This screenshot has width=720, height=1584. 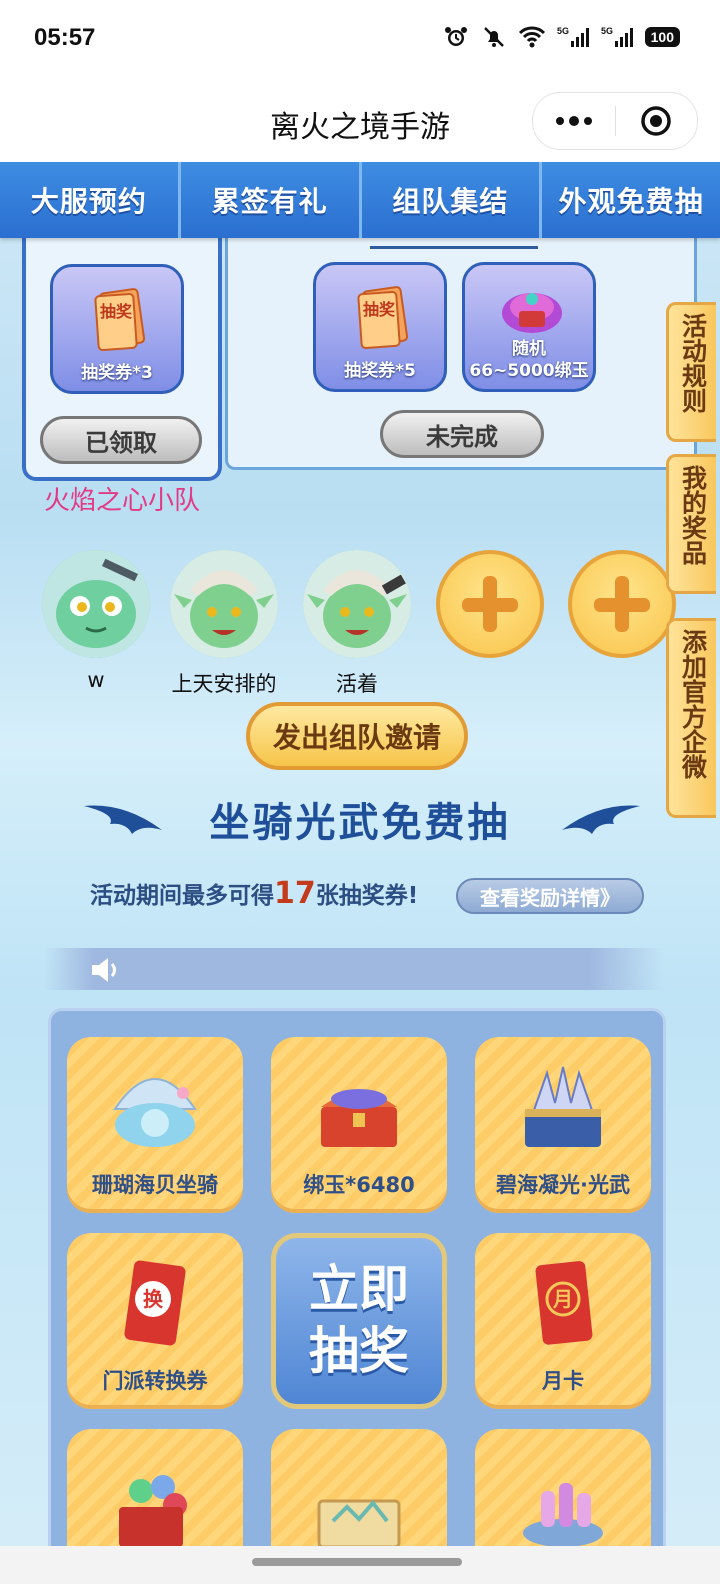 I want to click on team-member: 上天安排的, so click(x=224, y=624).